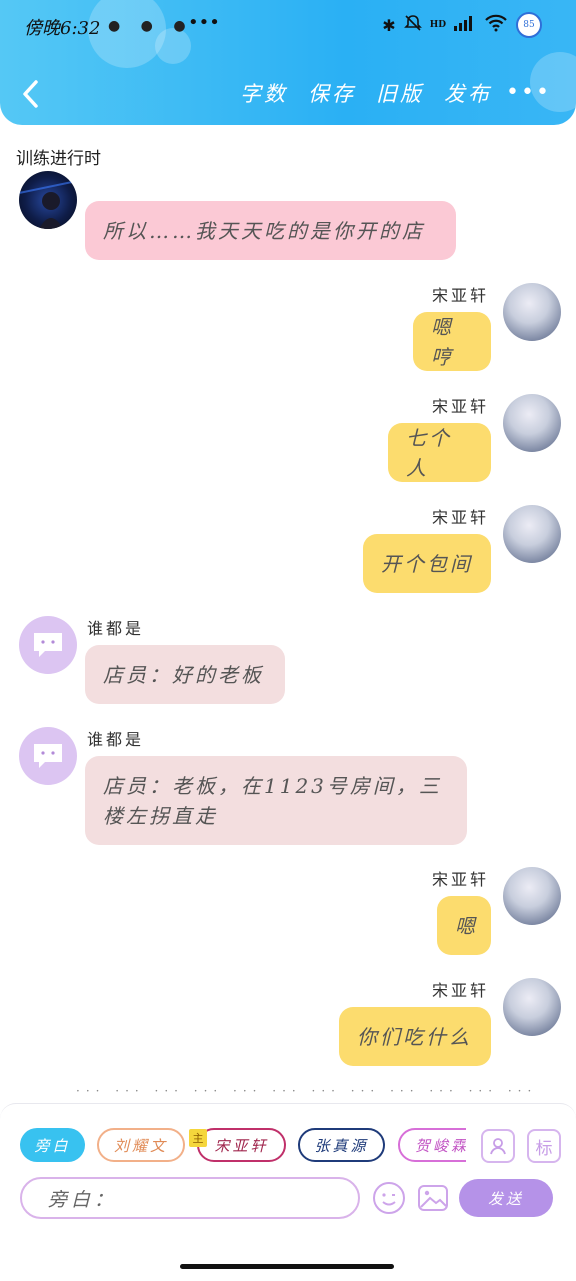  What do you see at coordinates (544, 1146) in the screenshot?
I see `tag-icon: 标` at bounding box center [544, 1146].